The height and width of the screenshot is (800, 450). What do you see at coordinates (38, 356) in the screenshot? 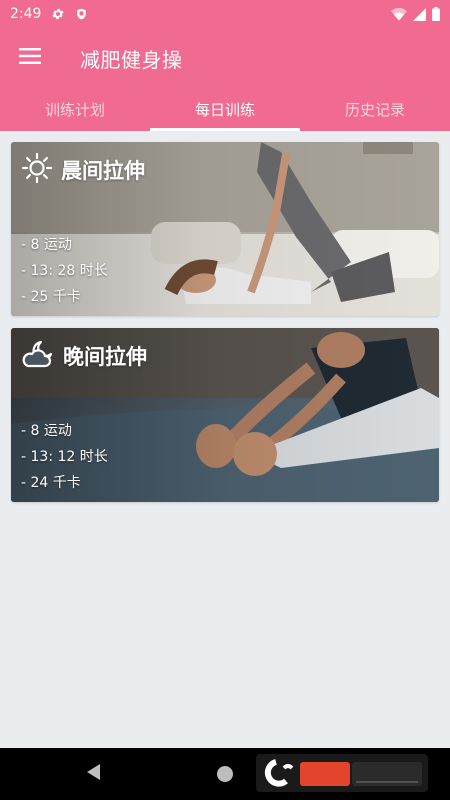
I see `moon-cloud-icon` at bounding box center [38, 356].